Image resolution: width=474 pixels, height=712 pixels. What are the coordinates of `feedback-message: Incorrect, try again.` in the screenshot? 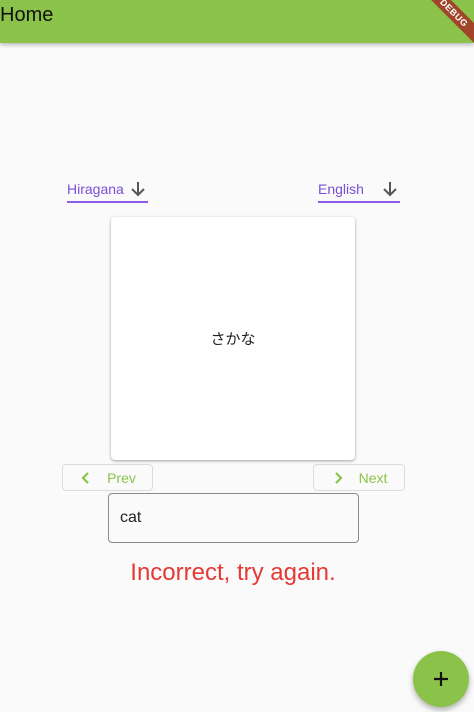 It's located at (233, 572).